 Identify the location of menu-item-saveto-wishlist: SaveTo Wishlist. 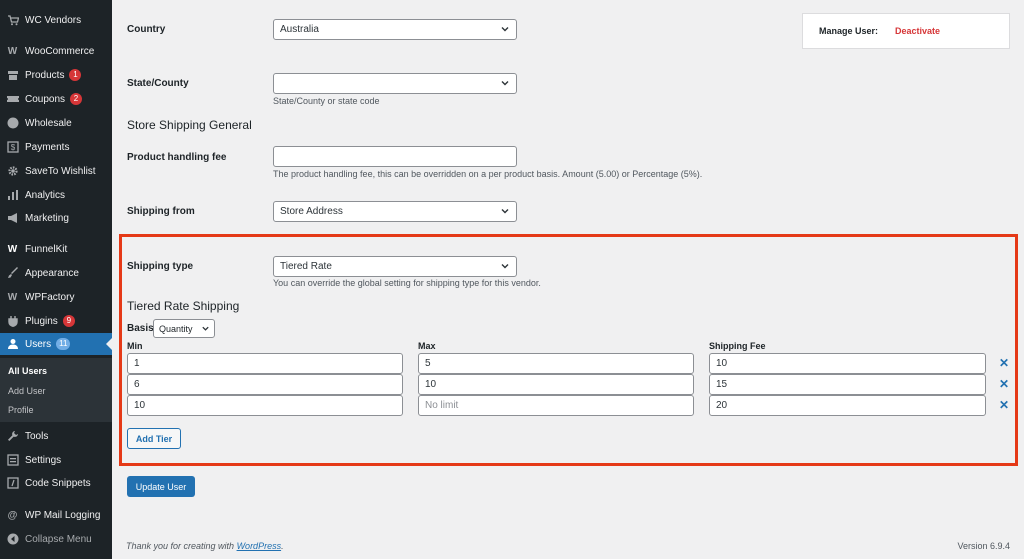
(56, 171).